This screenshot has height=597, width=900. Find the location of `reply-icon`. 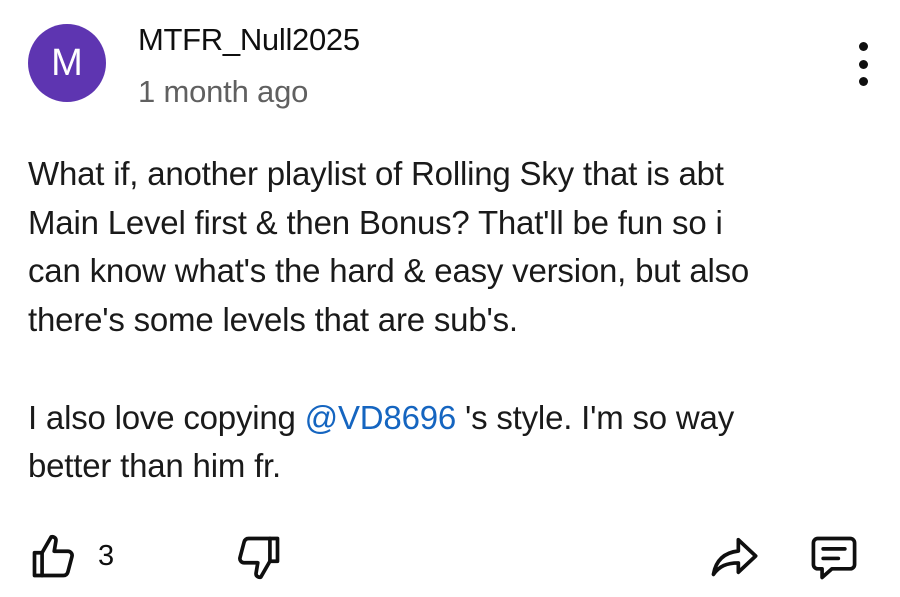

reply-icon is located at coordinates (834, 558).